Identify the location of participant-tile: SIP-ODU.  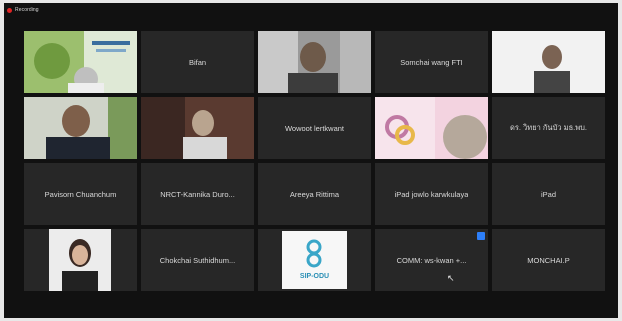
(314, 260).